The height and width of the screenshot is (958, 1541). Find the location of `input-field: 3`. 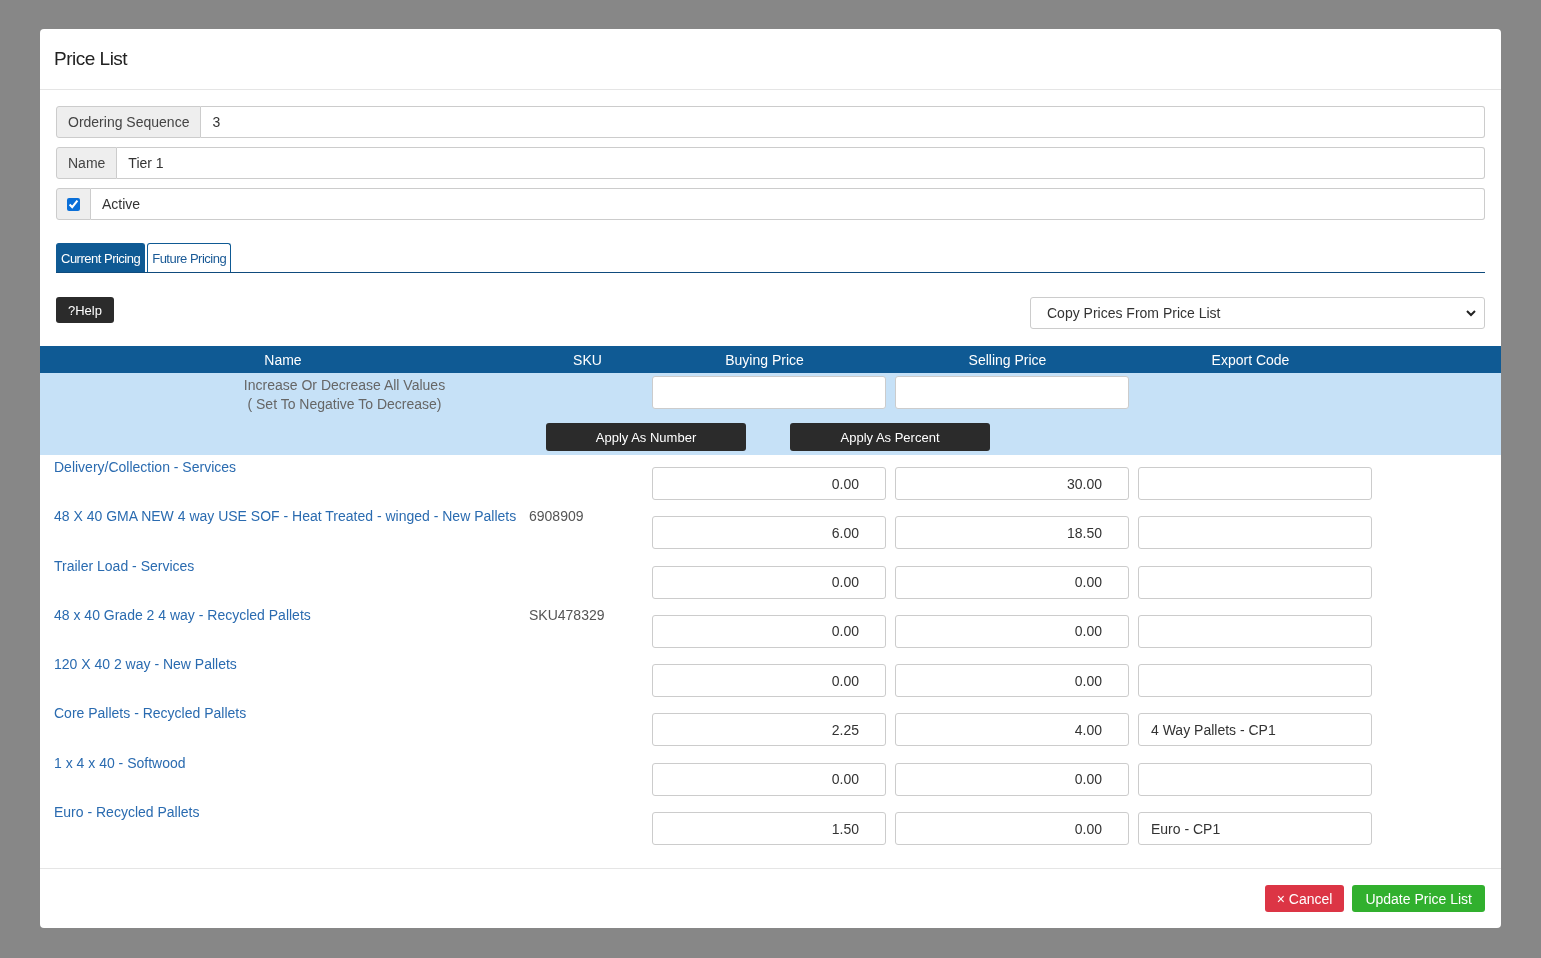

input-field: 3 is located at coordinates (843, 122).